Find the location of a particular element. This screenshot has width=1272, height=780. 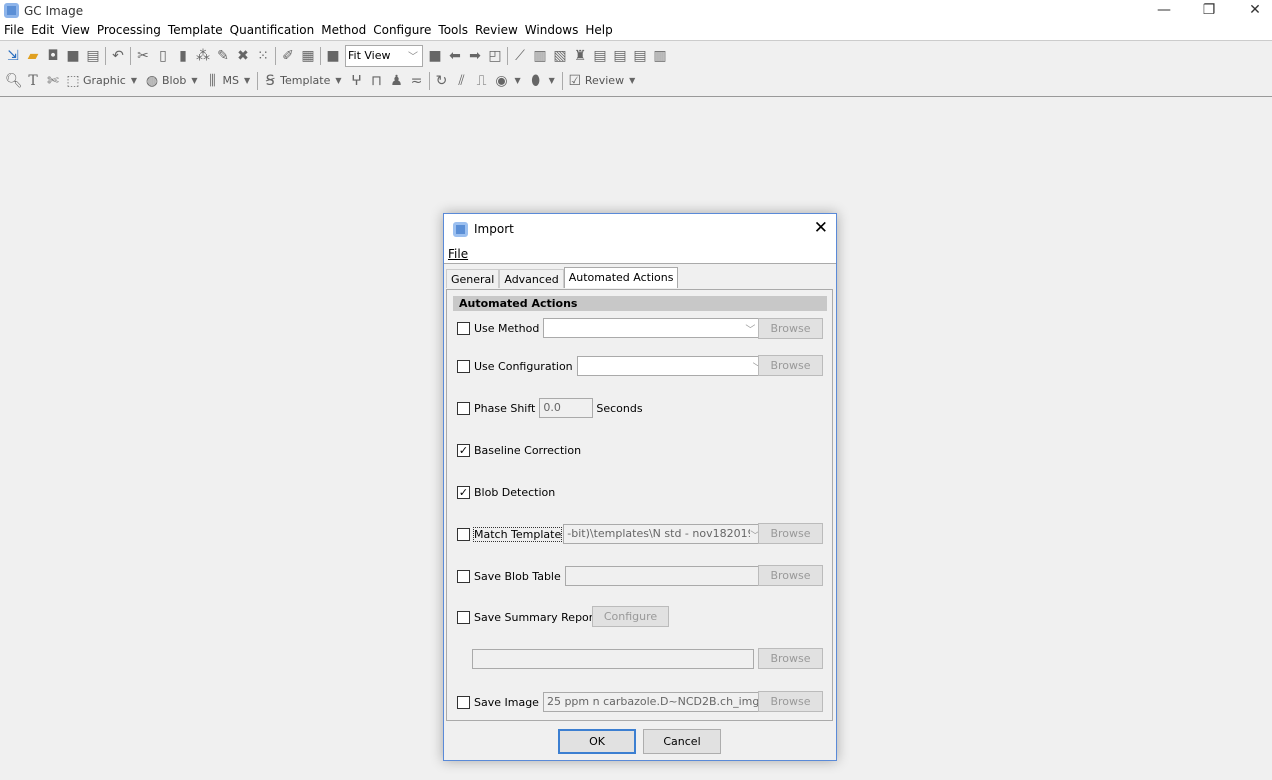

use-method-browse-button: Browse is located at coordinates (790, 328).